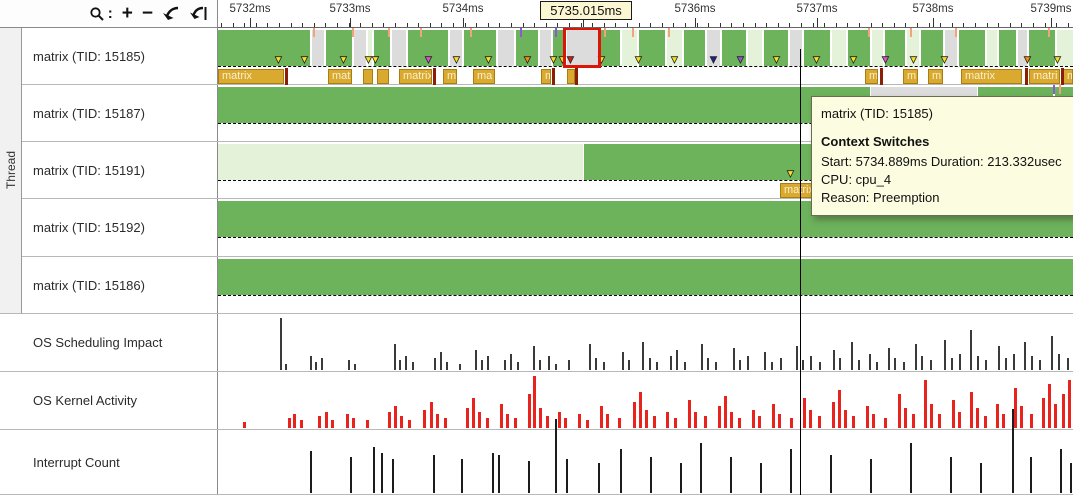  Describe the element at coordinates (97, 14) in the screenshot. I see `magnifier-icon` at that location.